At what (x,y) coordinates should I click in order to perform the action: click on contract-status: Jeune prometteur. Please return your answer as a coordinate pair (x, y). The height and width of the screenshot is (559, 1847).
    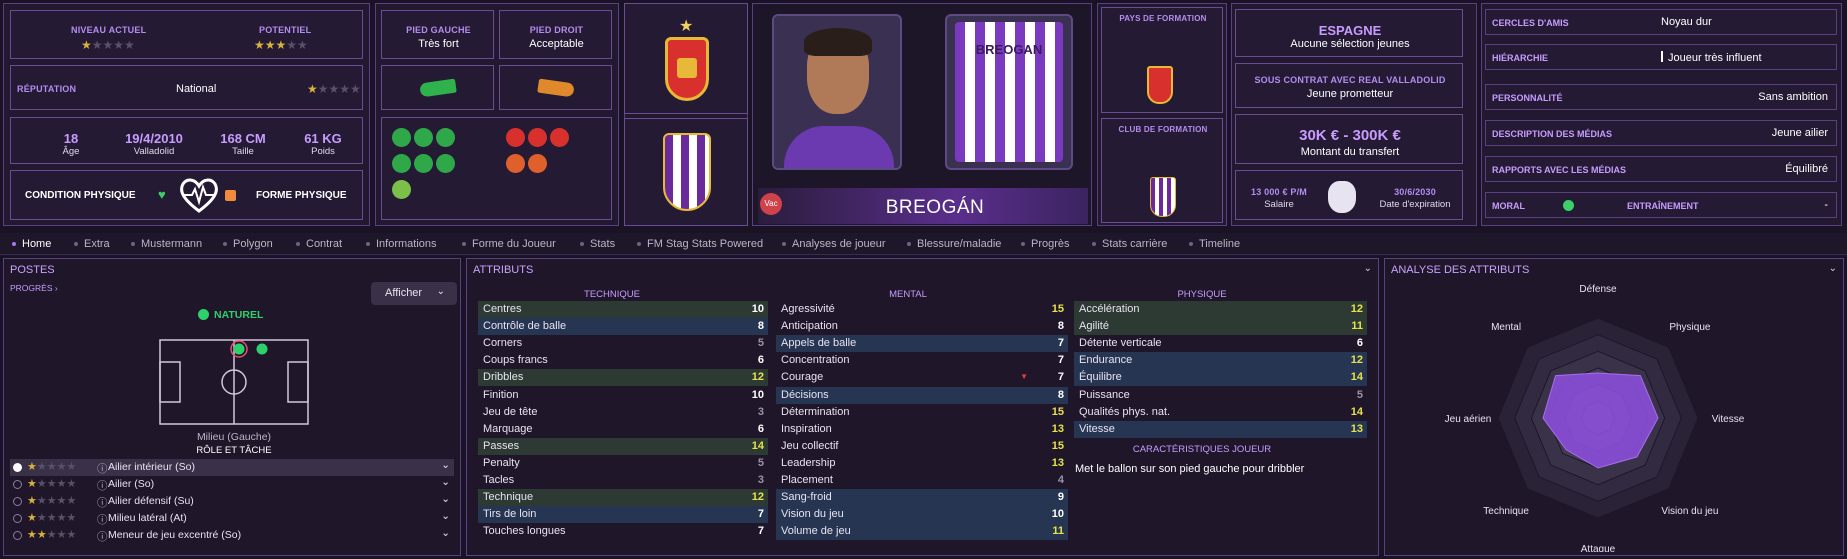
    Looking at the image, I should click on (1350, 94).